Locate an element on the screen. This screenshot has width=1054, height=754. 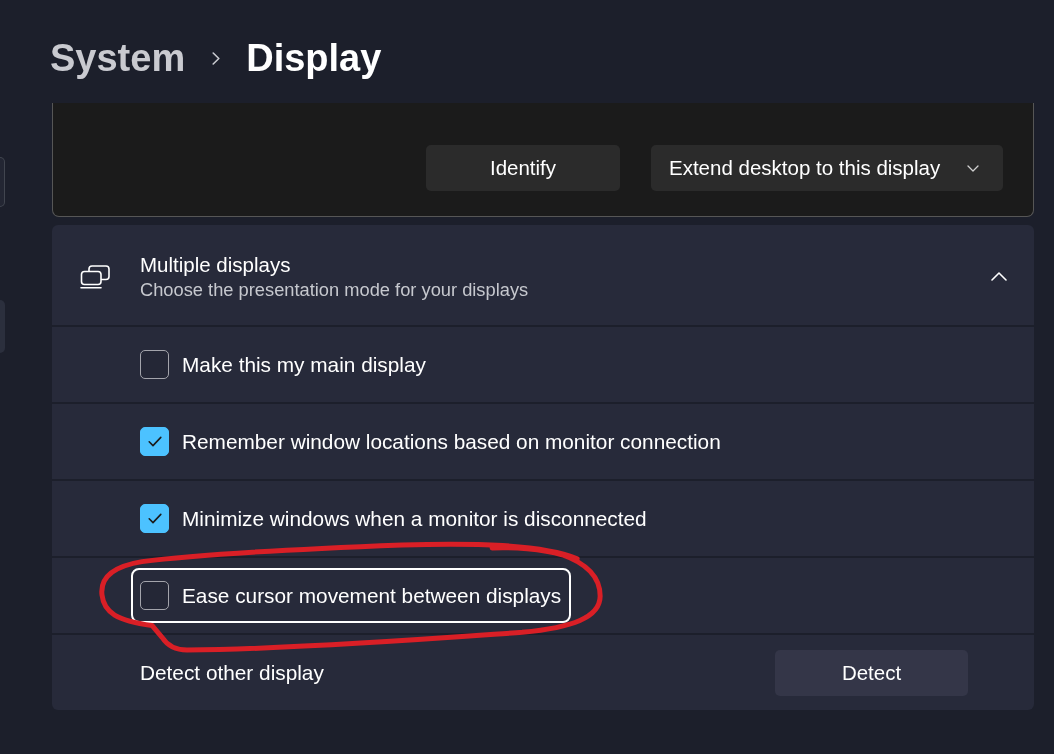
option-label: Ease cursor movement between displays is located at coordinates (372, 595).